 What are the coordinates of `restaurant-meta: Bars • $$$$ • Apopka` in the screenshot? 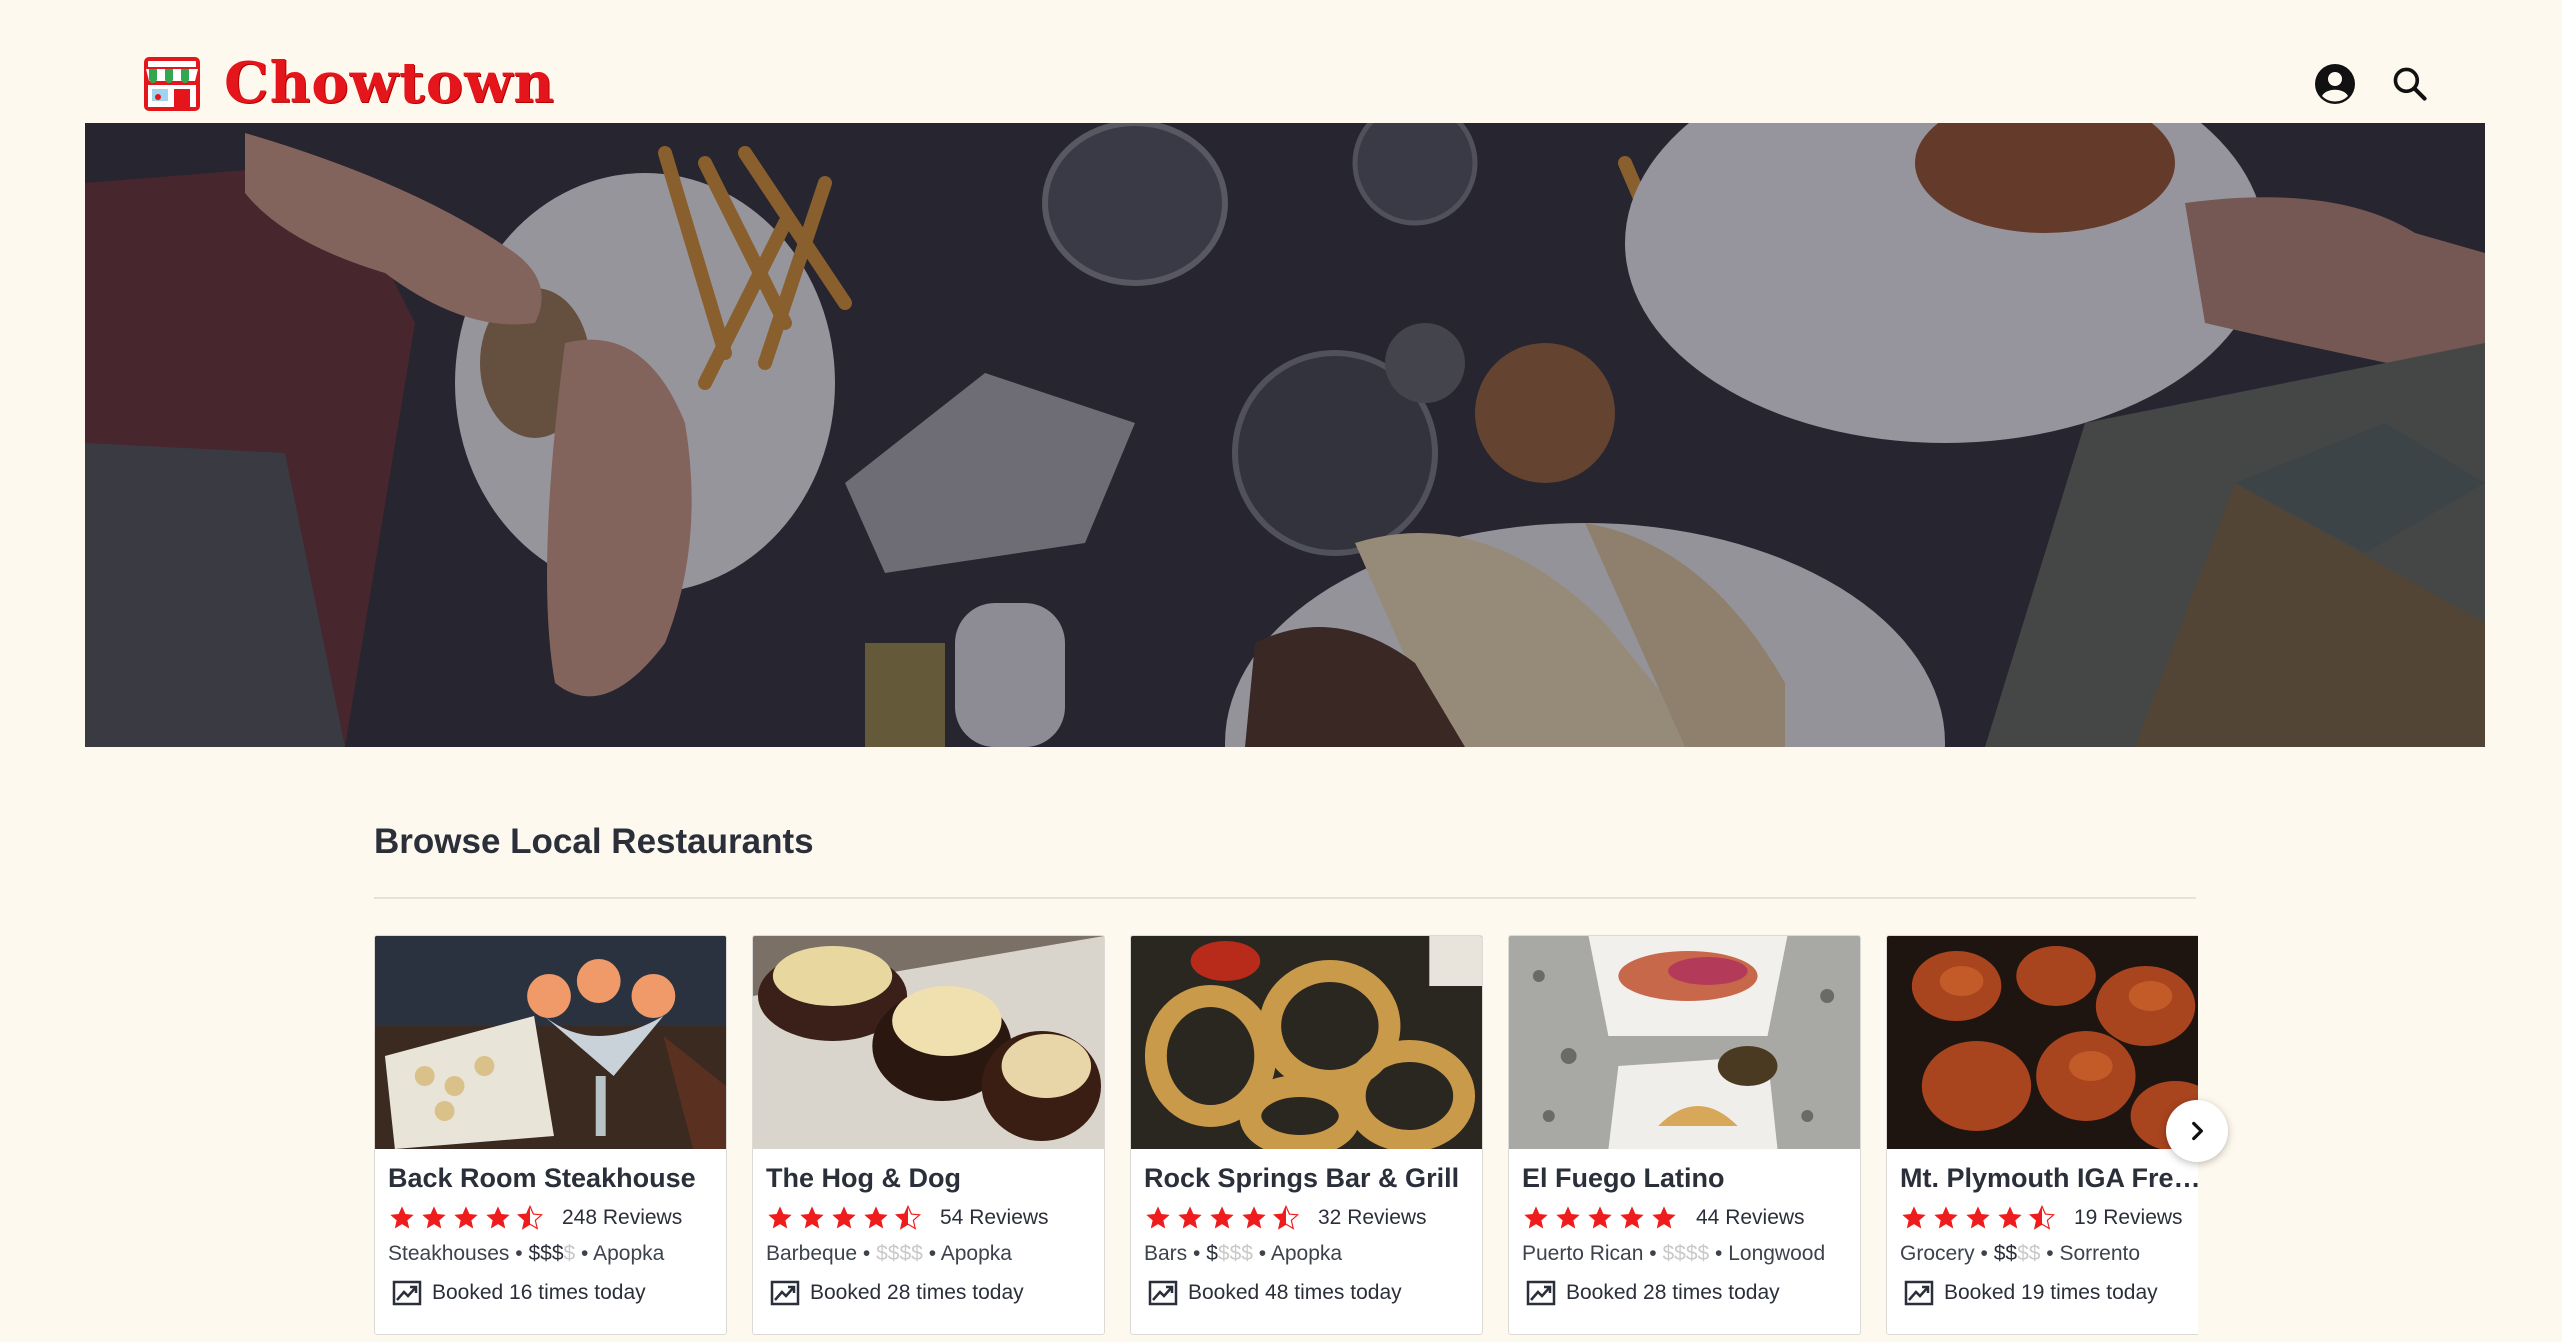 It's located at (1243, 1253).